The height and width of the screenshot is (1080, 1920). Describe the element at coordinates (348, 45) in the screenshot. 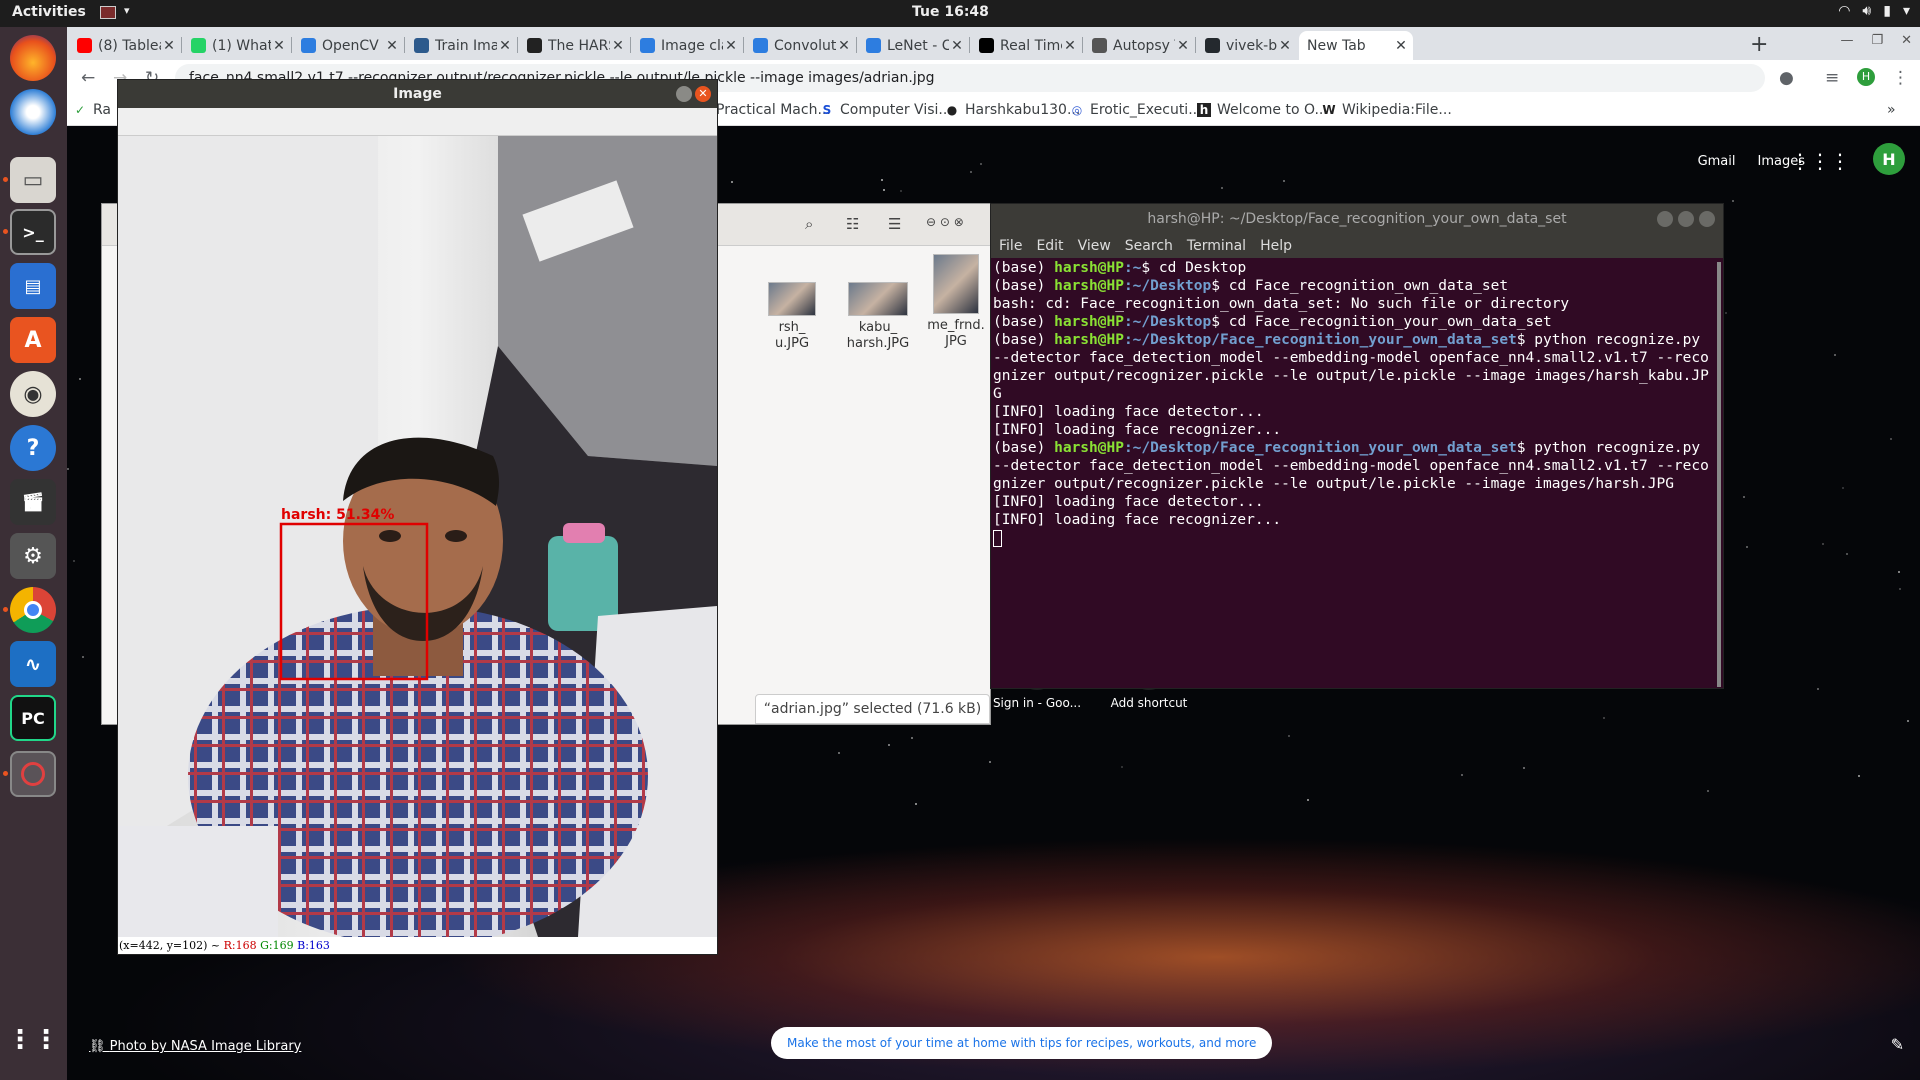

I see `tab-item: OpenCV Fa✕` at that location.